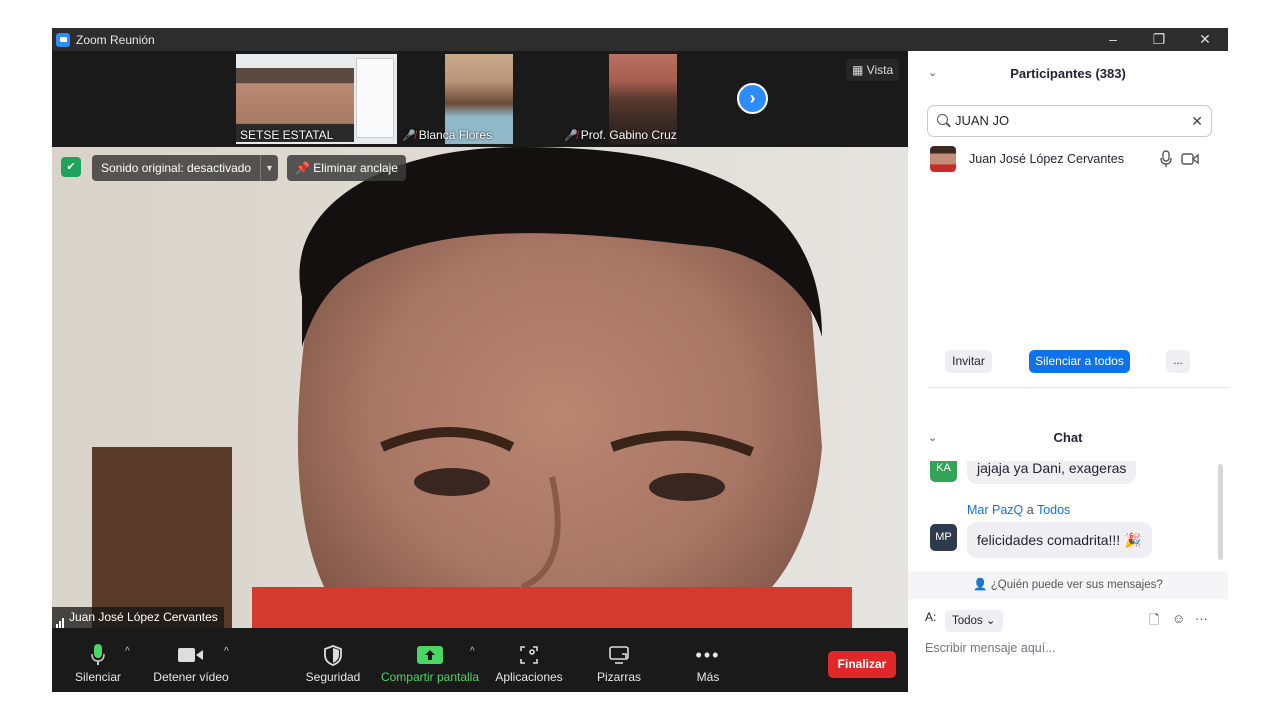 The image size is (1280, 720). I want to click on recipient-name: Todos, so click(1053, 510).